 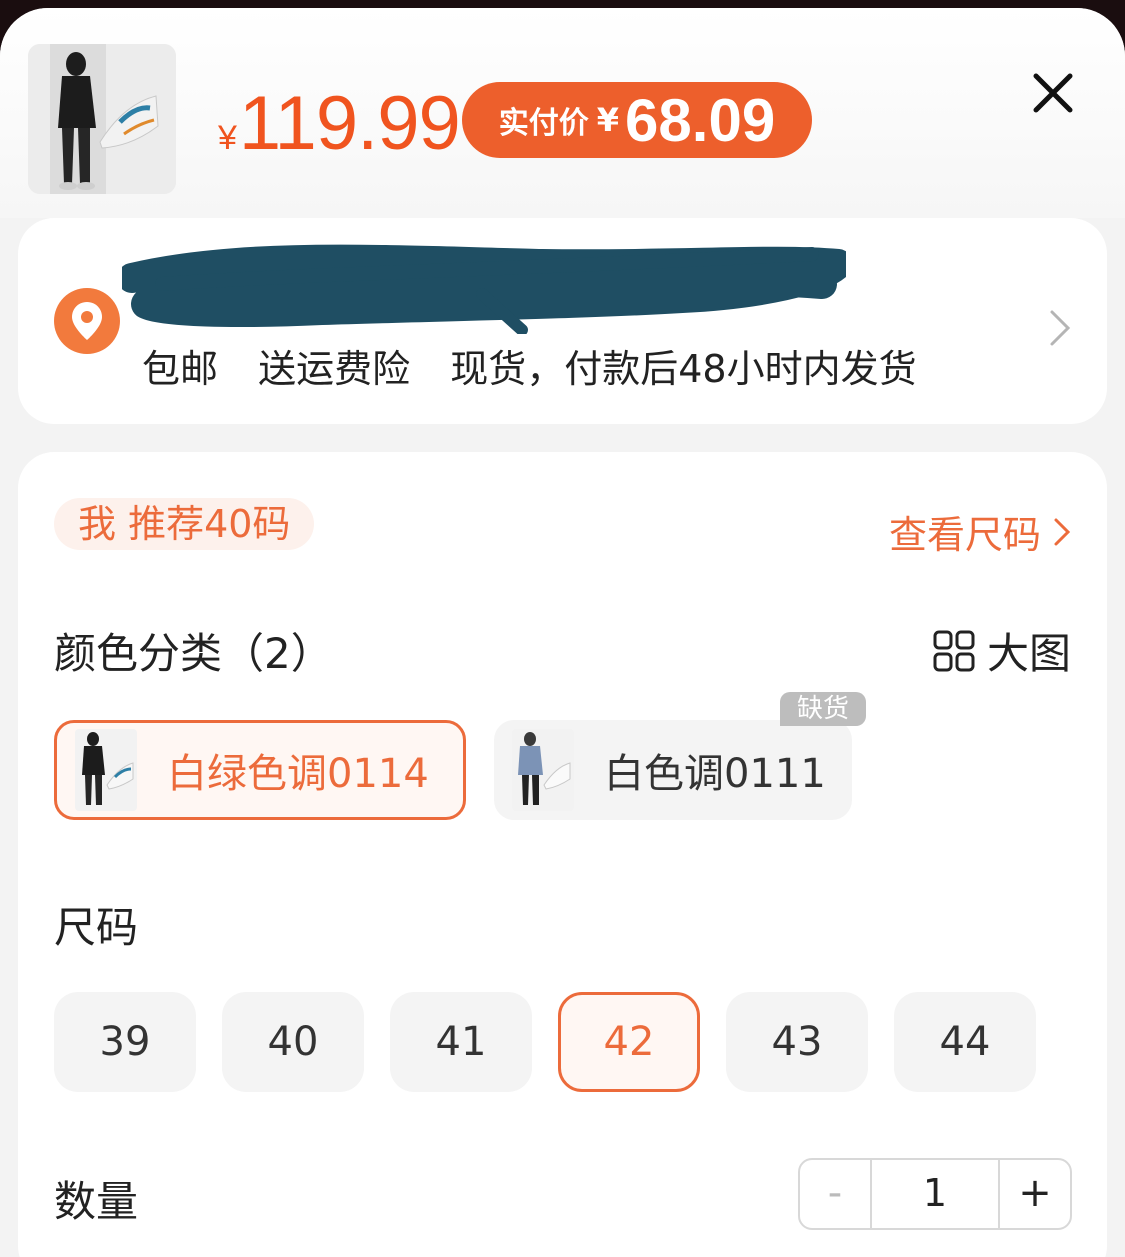 What do you see at coordinates (96, 927) in the screenshot?
I see `size-section-title: 尺码` at bounding box center [96, 927].